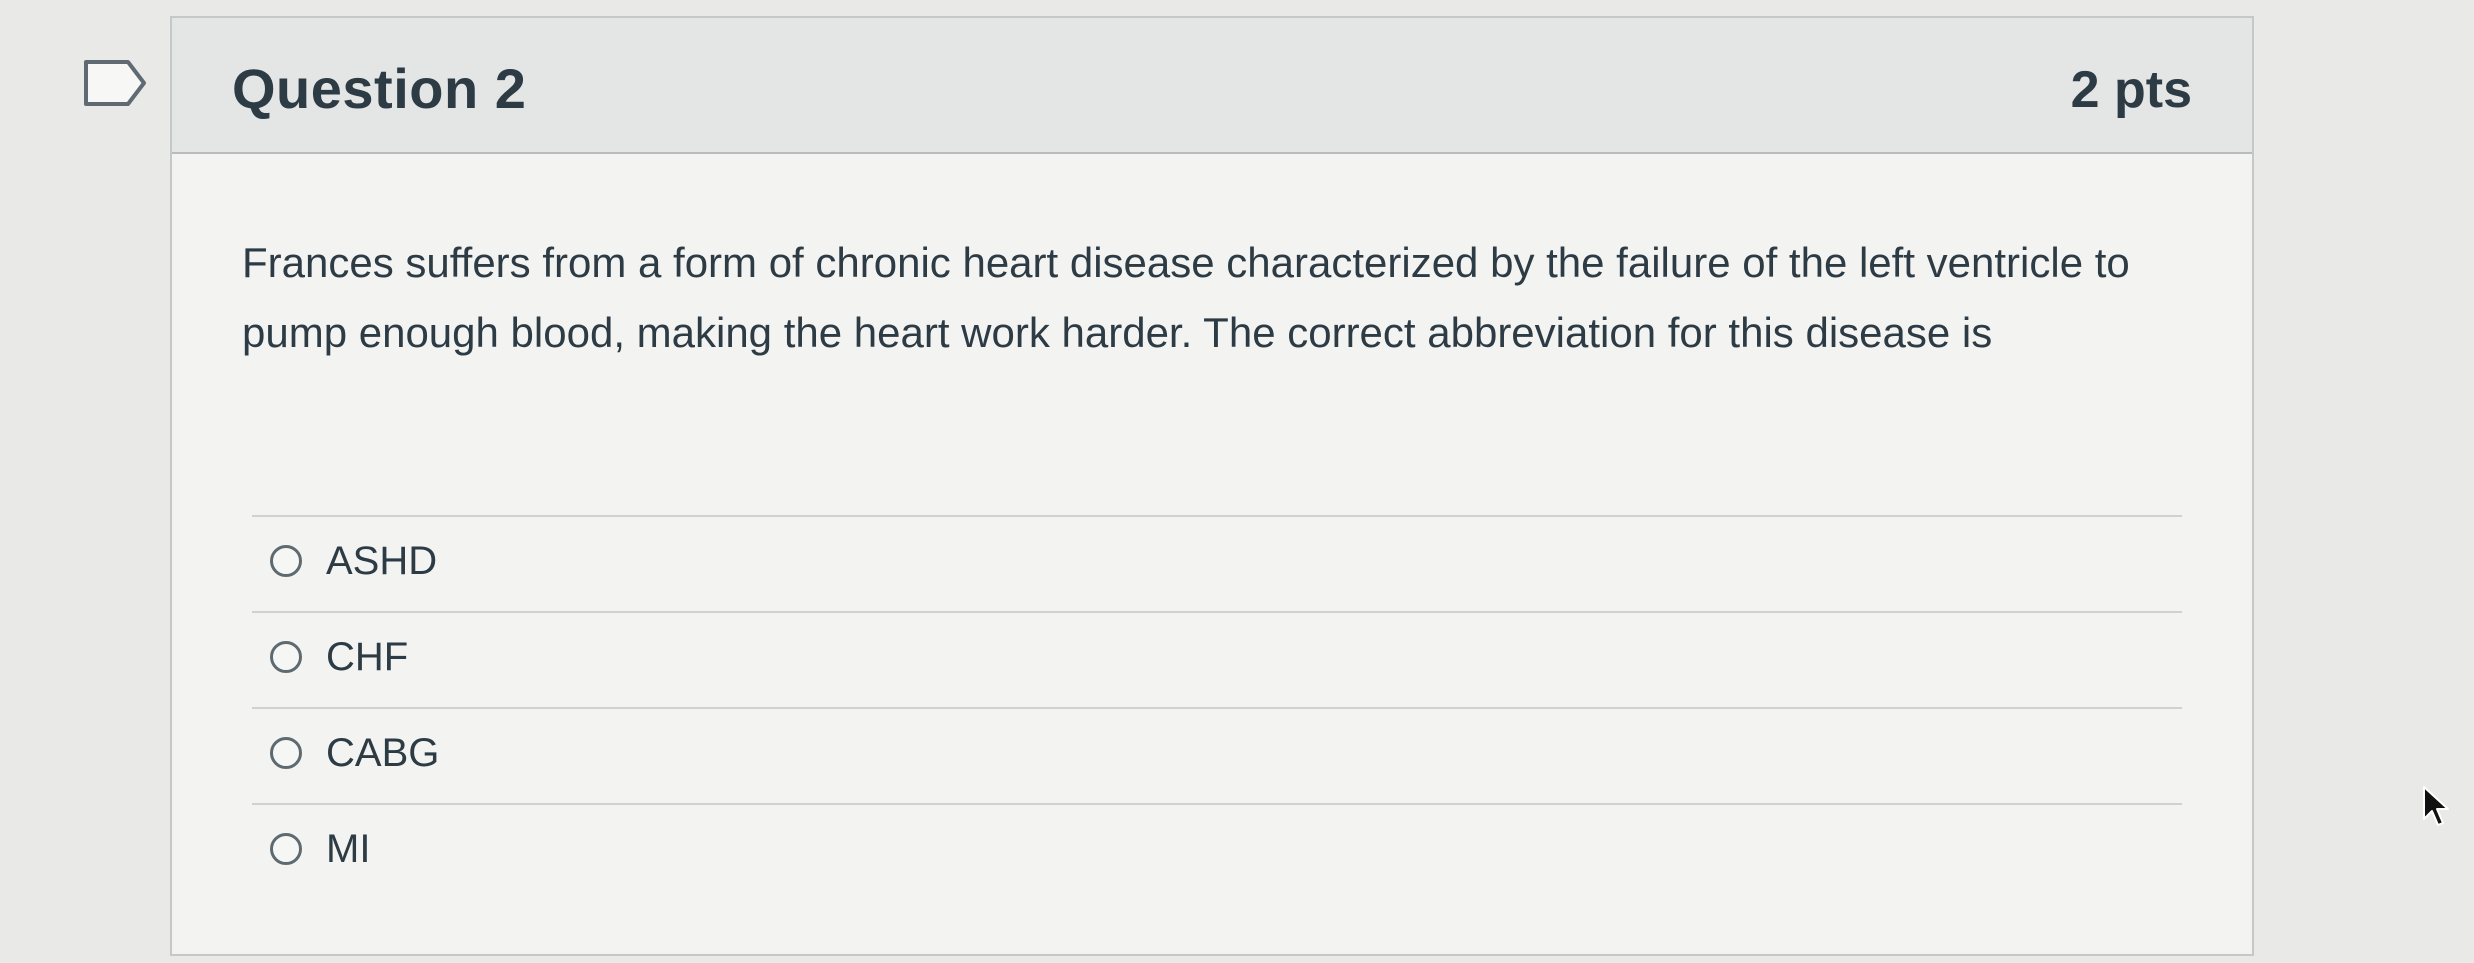 The height and width of the screenshot is (963, 2474). Describe the element at coordinates (2131, 90) in the screenshot. I see `question-points: 2 pts` at that location.